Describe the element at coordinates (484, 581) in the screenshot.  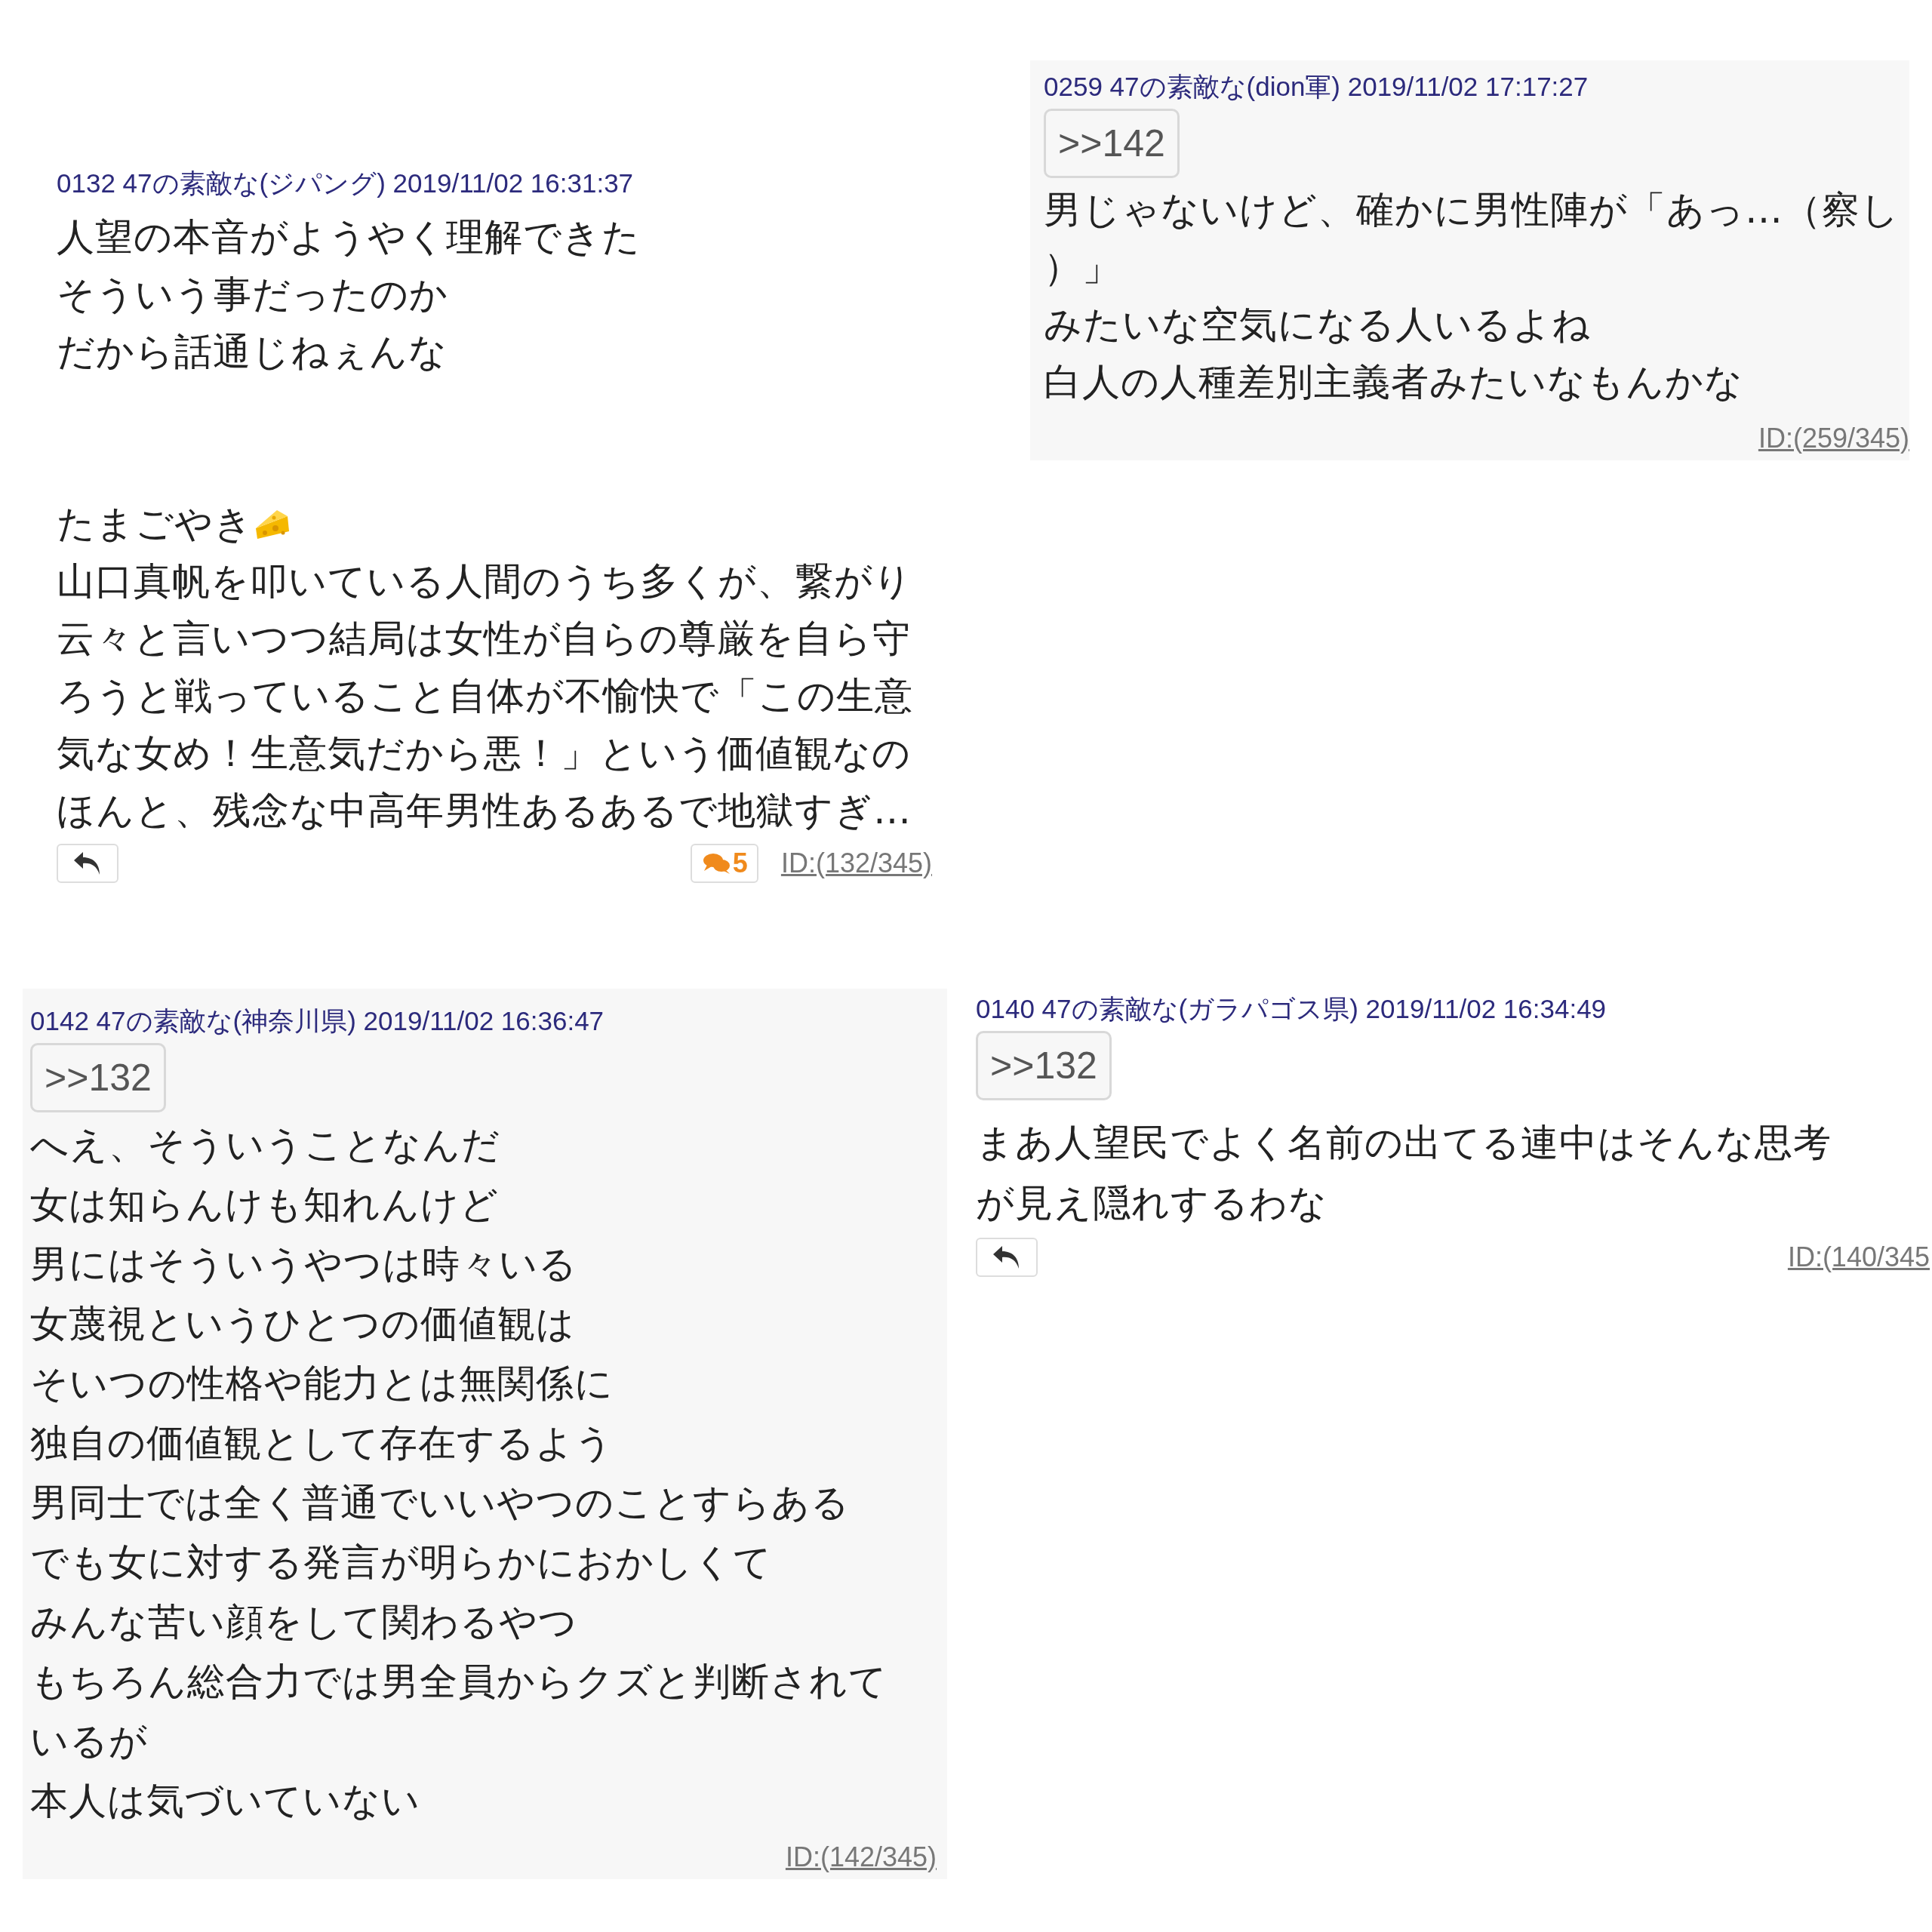
I see `post-text: 山口真帆を叩いている人間のうち多くが、繋がり` at that location.